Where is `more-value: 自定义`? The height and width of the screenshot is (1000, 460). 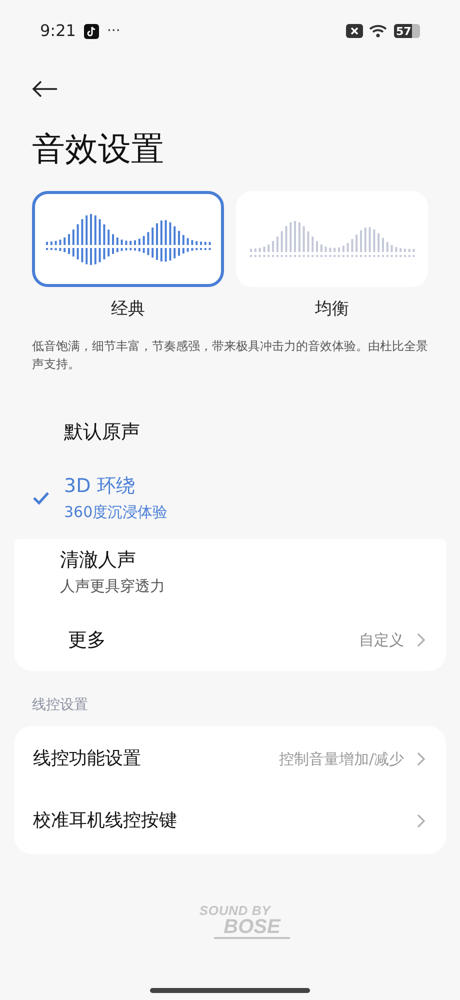
more-value: 自定义 is located at coordinates (381, 640).